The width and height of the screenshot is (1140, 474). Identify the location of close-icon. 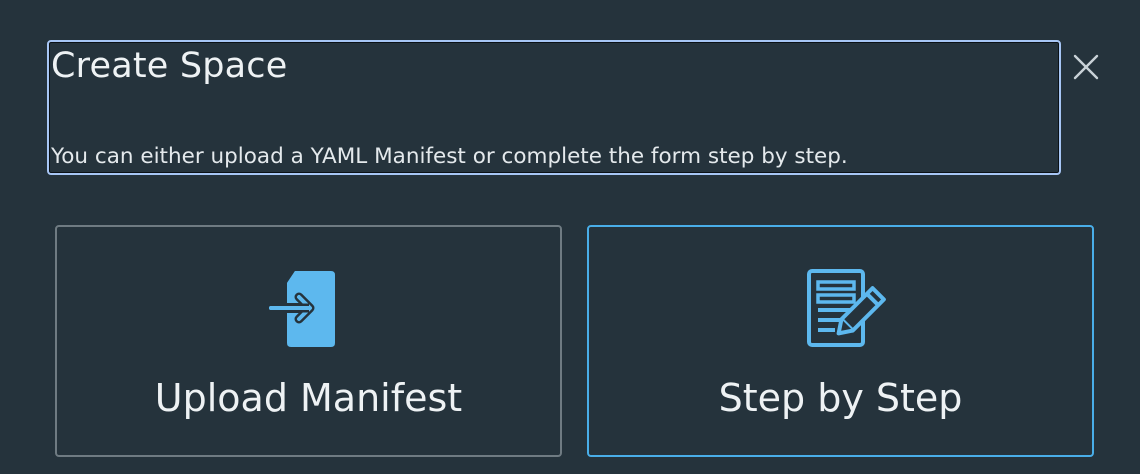
(1086, 67).